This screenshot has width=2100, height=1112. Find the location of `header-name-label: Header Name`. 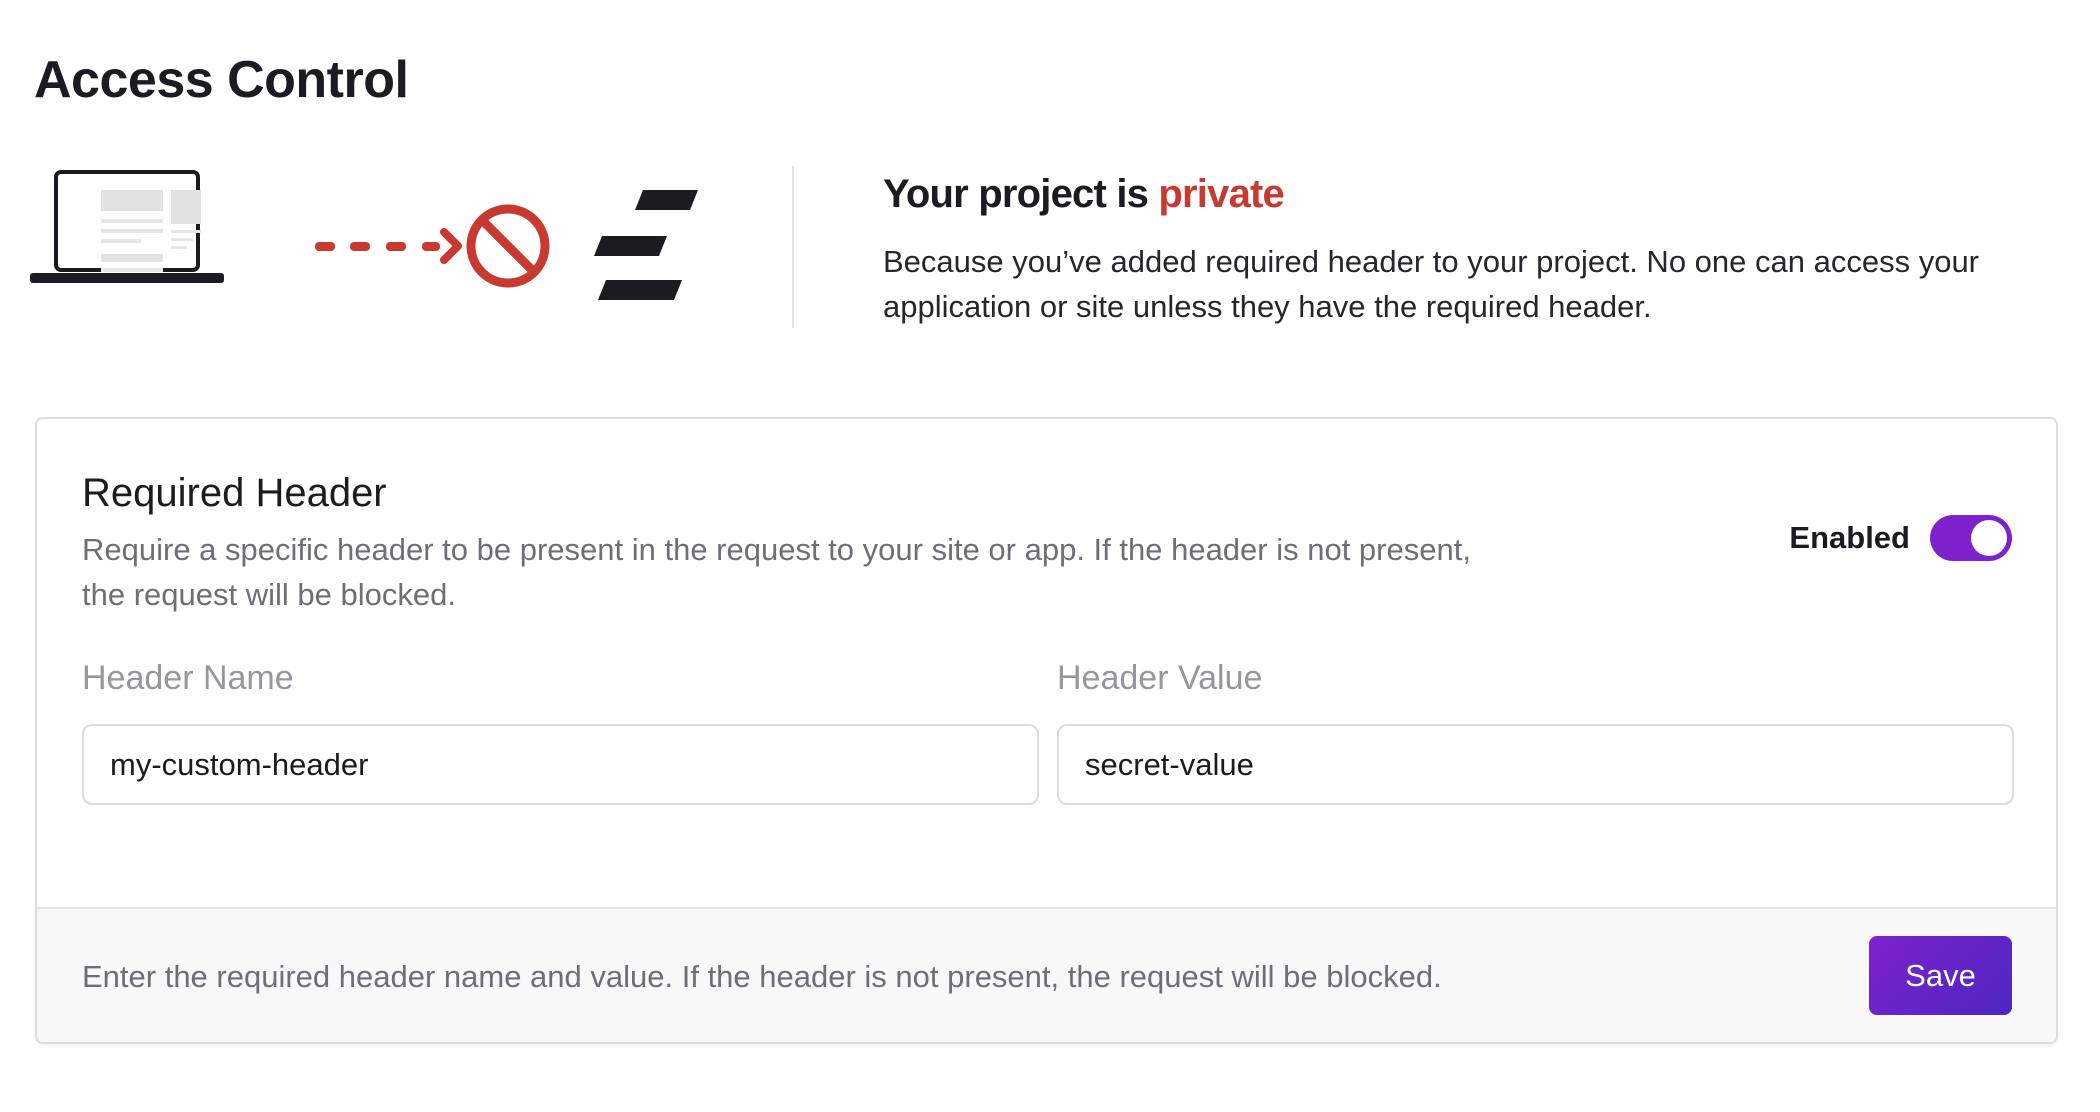

header-name-label: Header Name is located at coordinates (188, 678).